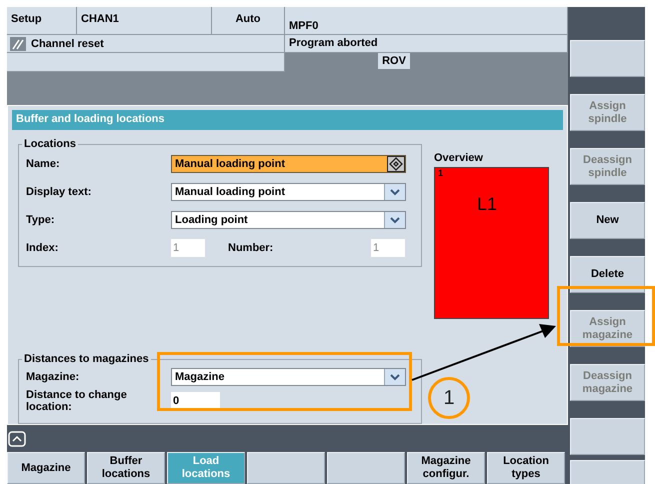  I want to click on name-field: Manual loading point, so click(288, 164).